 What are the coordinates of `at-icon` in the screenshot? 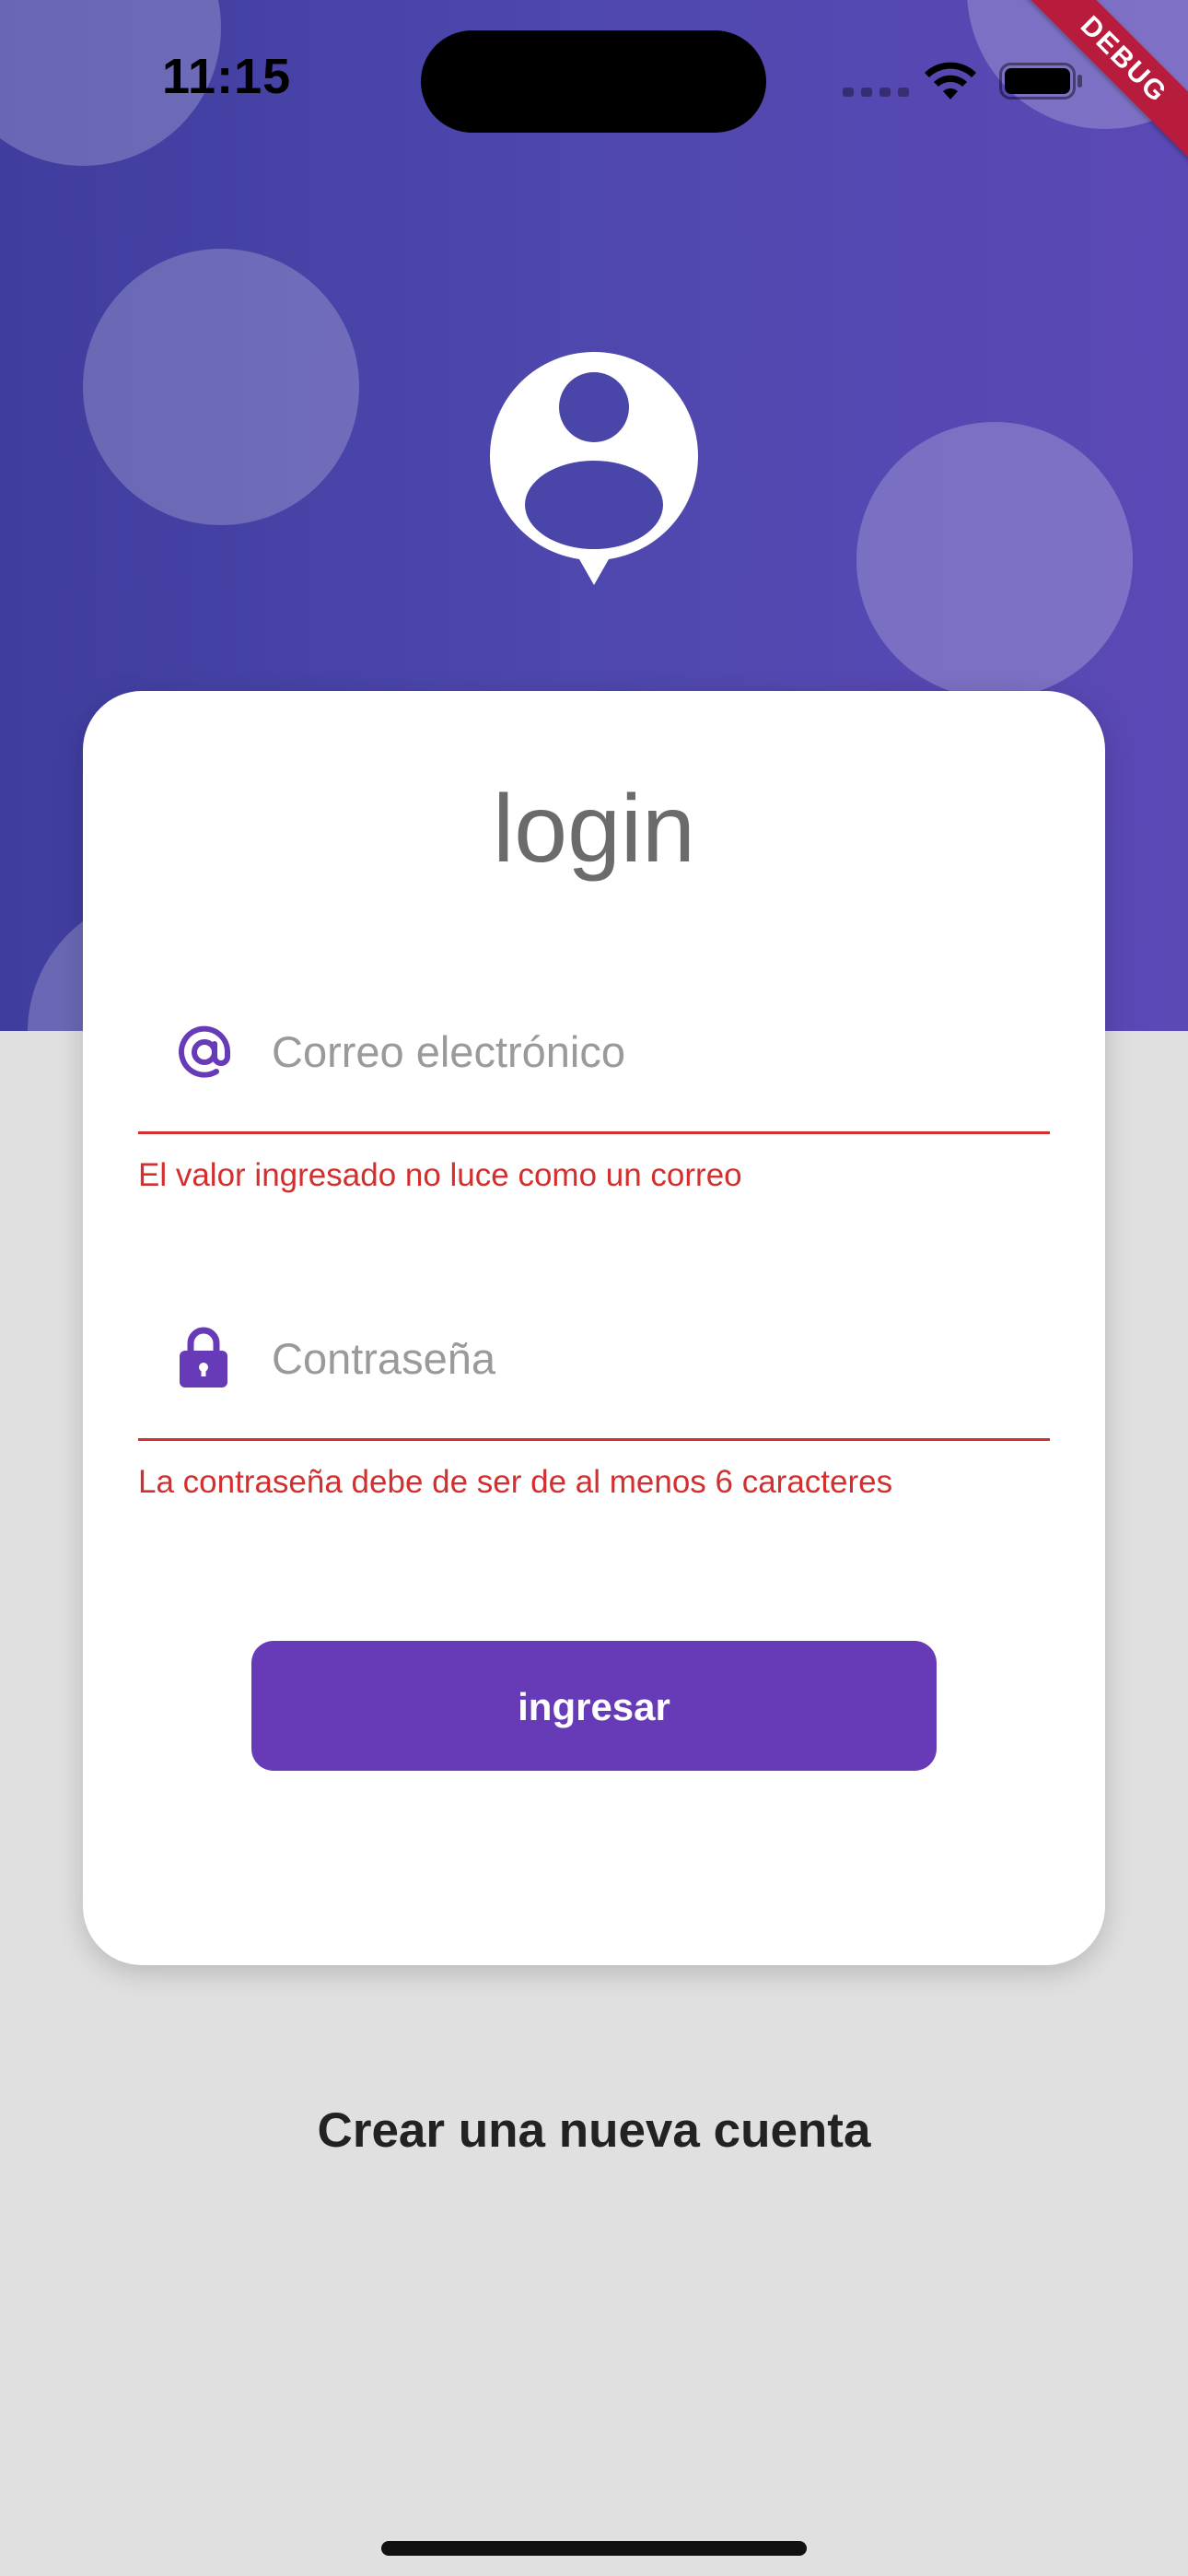 It's located at (205, 1051).